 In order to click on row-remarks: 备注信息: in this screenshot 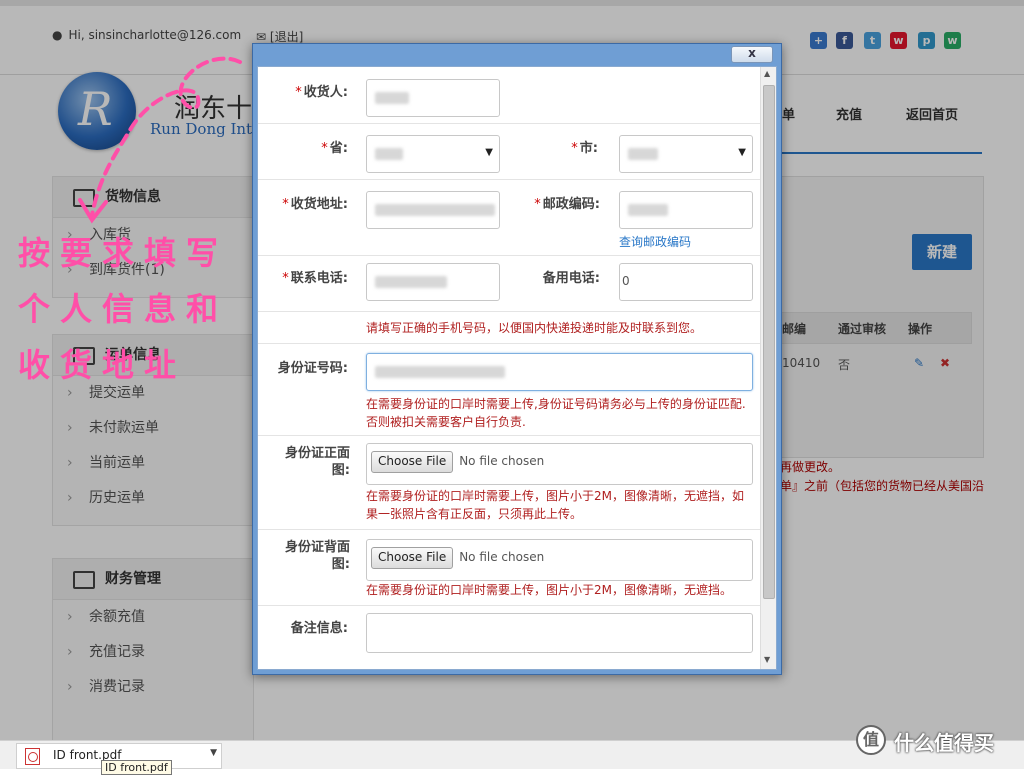, I will do `click(509, 637)`.